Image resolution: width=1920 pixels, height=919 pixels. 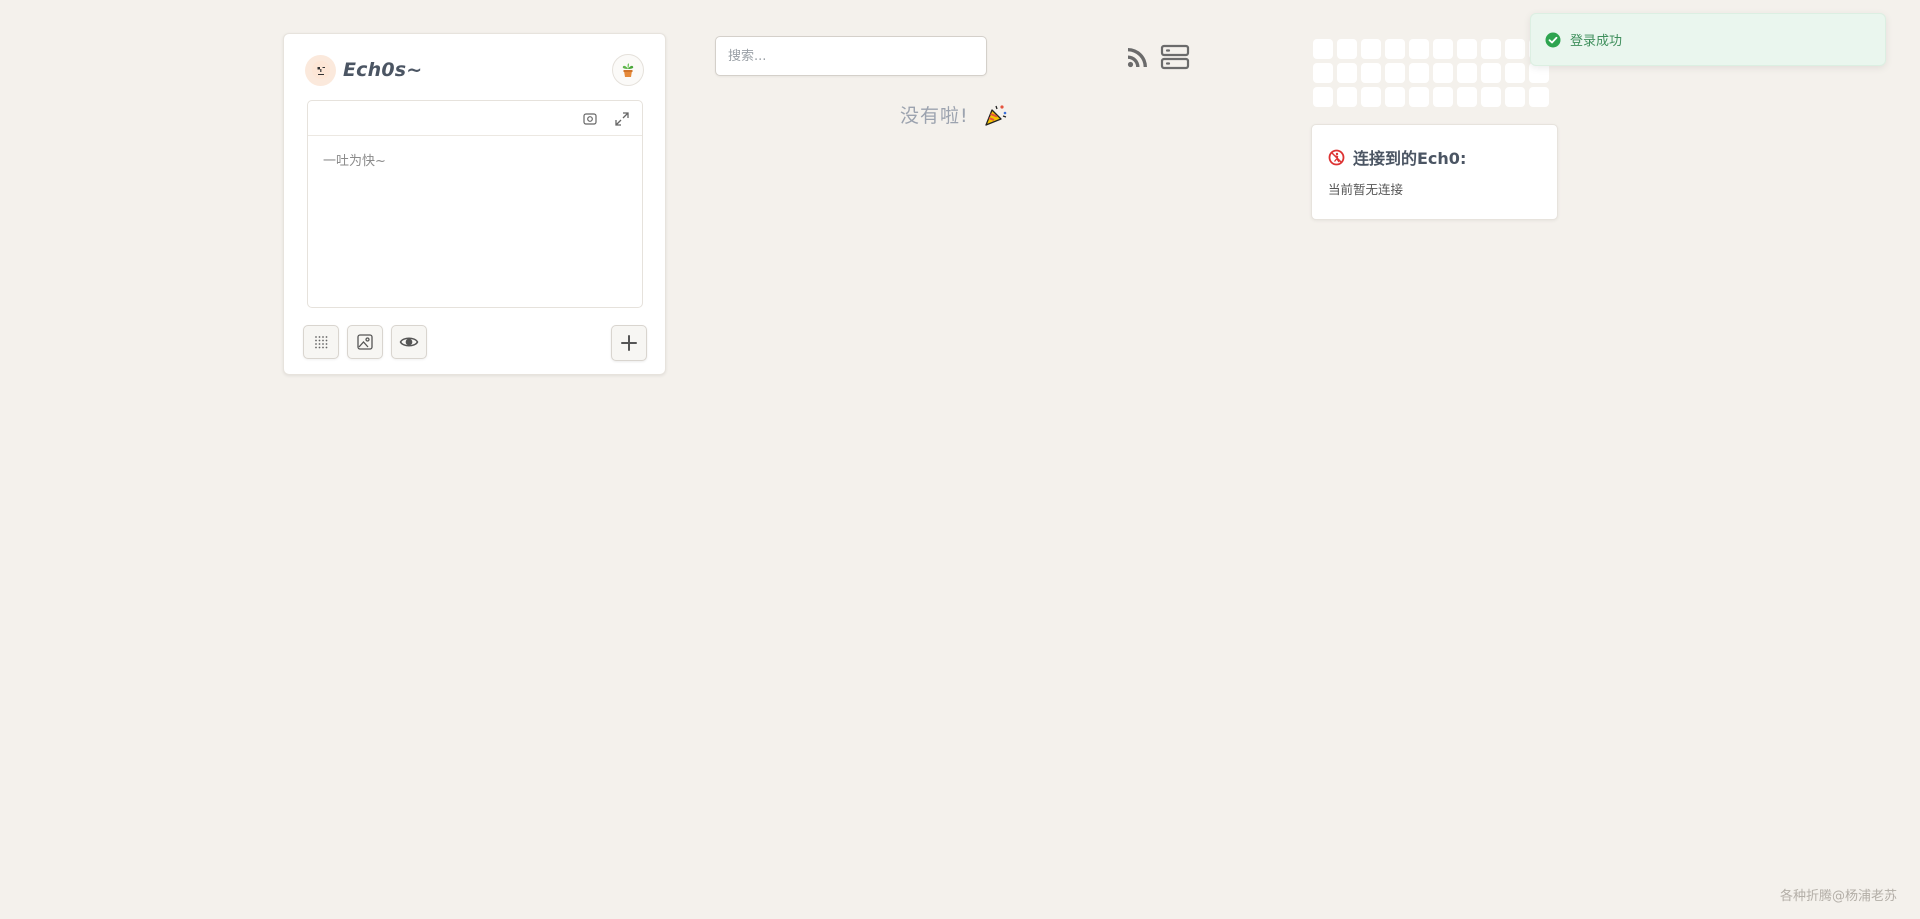 I want to click on editor-toolbar, so click(x=475, y=118).